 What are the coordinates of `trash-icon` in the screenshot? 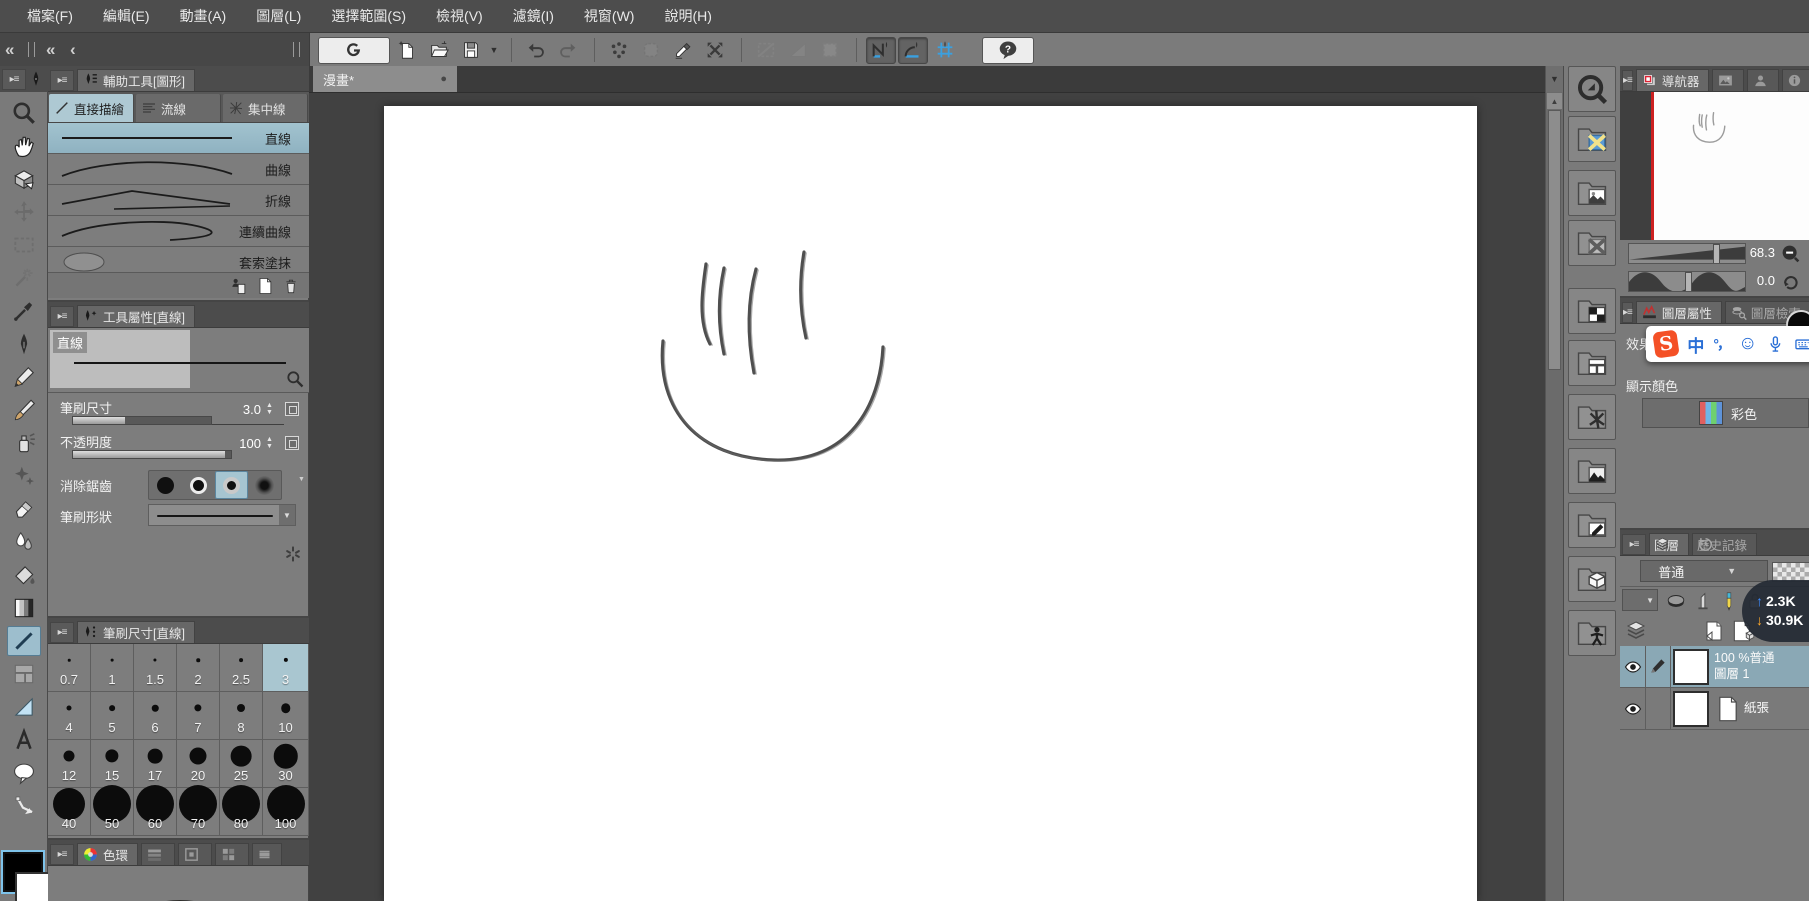 It's located at (291, 286).